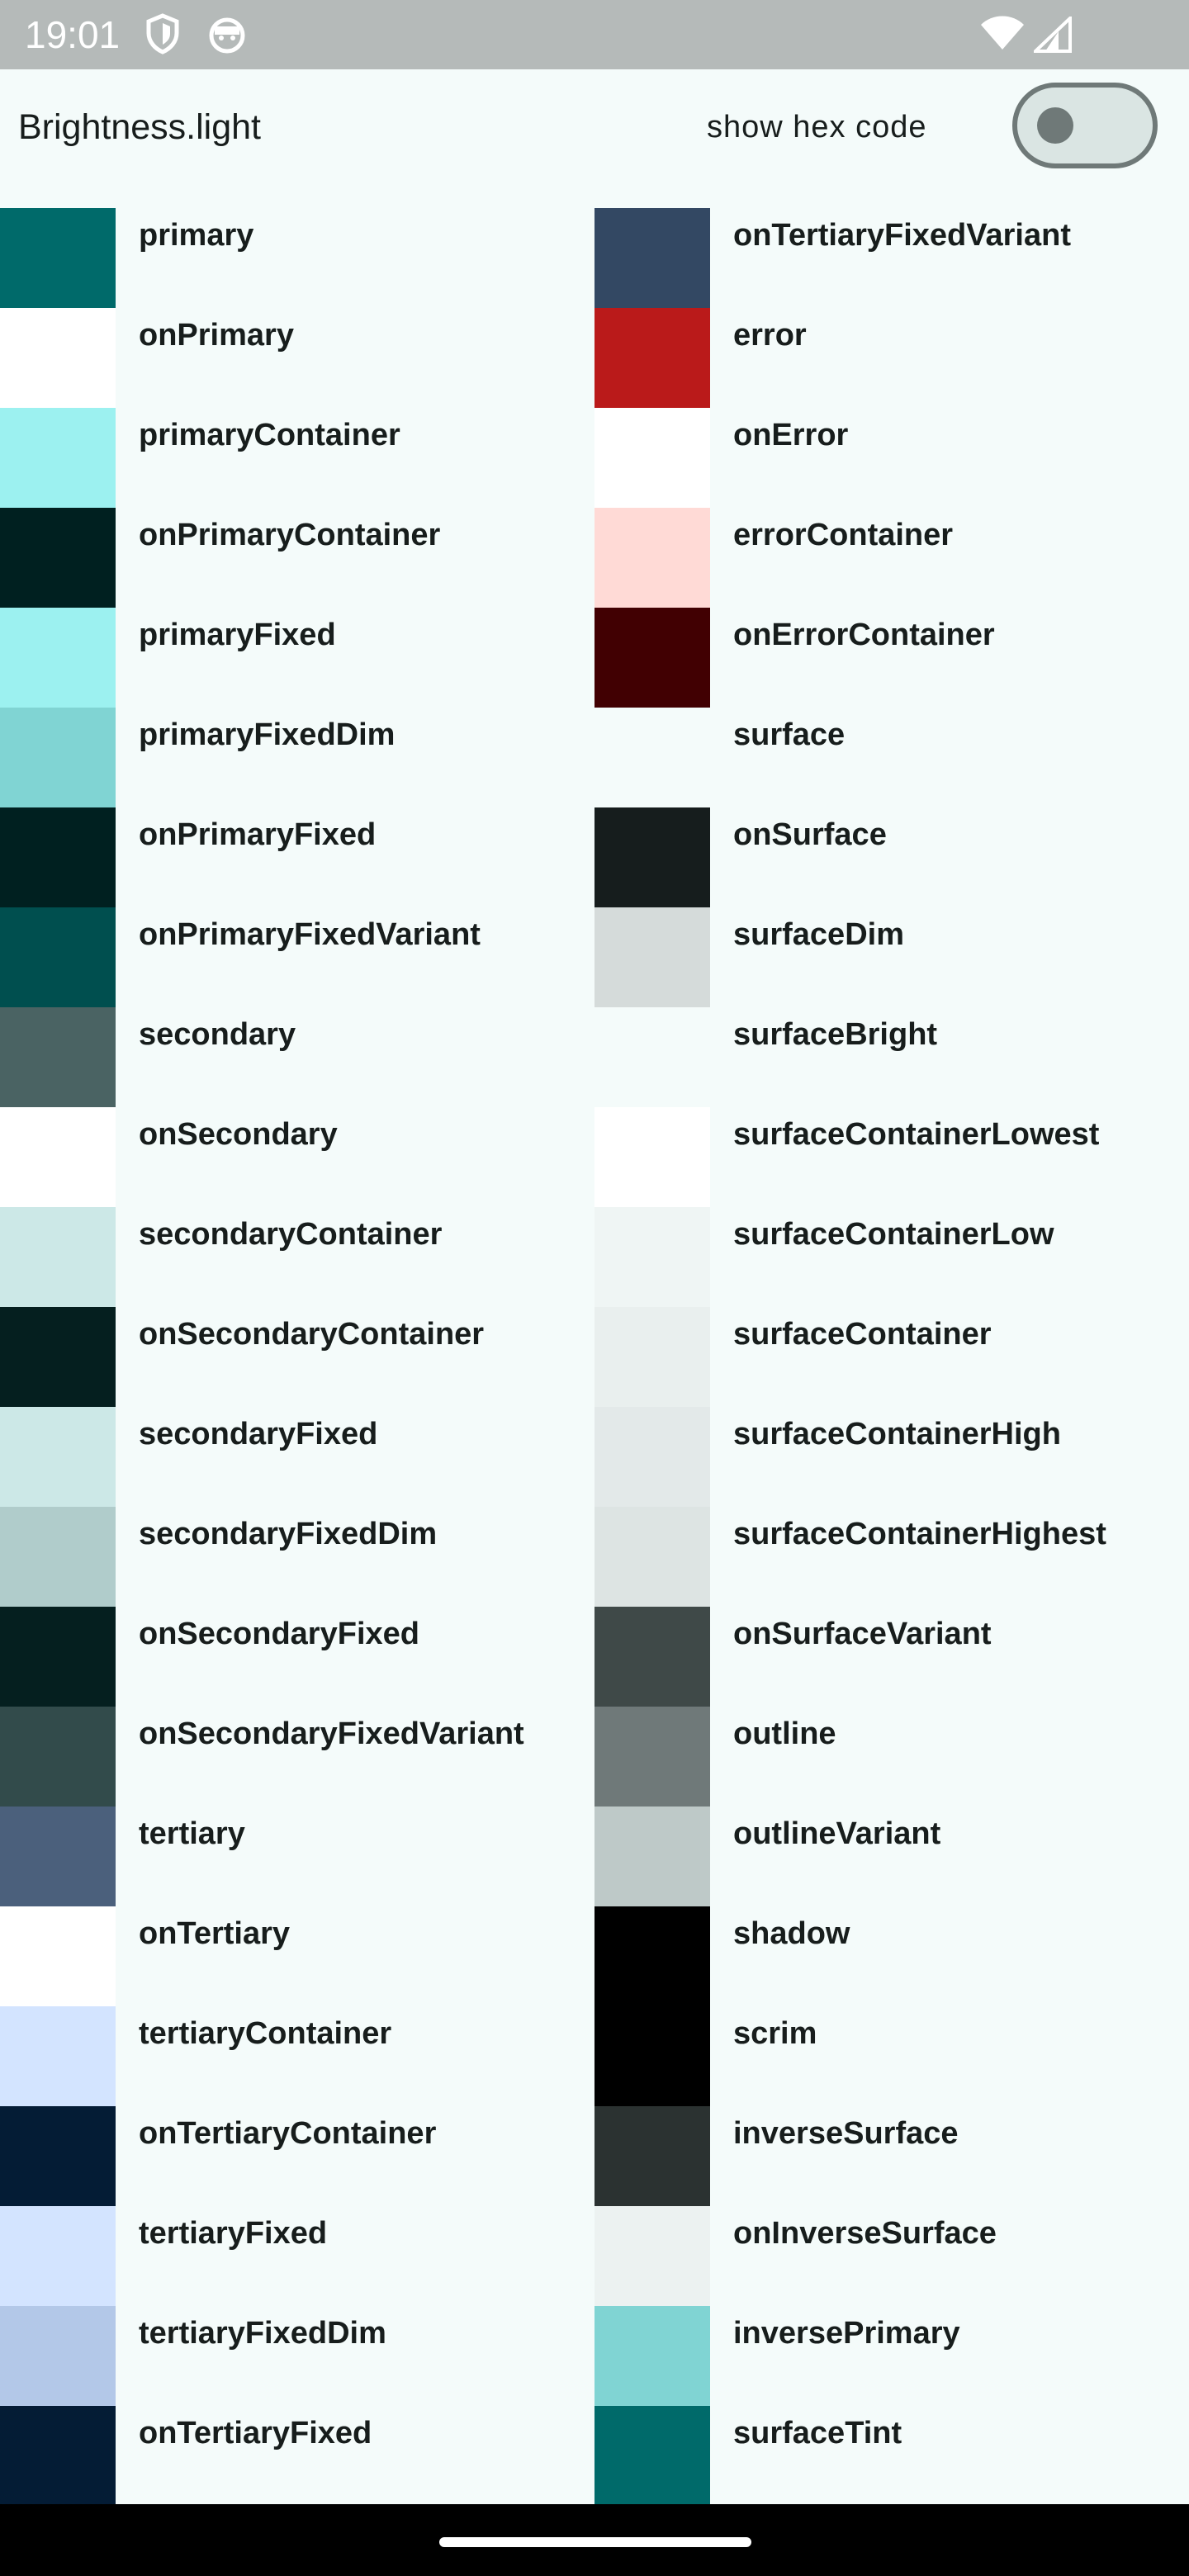 The height and width of the screenshot is (2576, 1189). I want to click on color-row: onPrimary, so click(297, 358).